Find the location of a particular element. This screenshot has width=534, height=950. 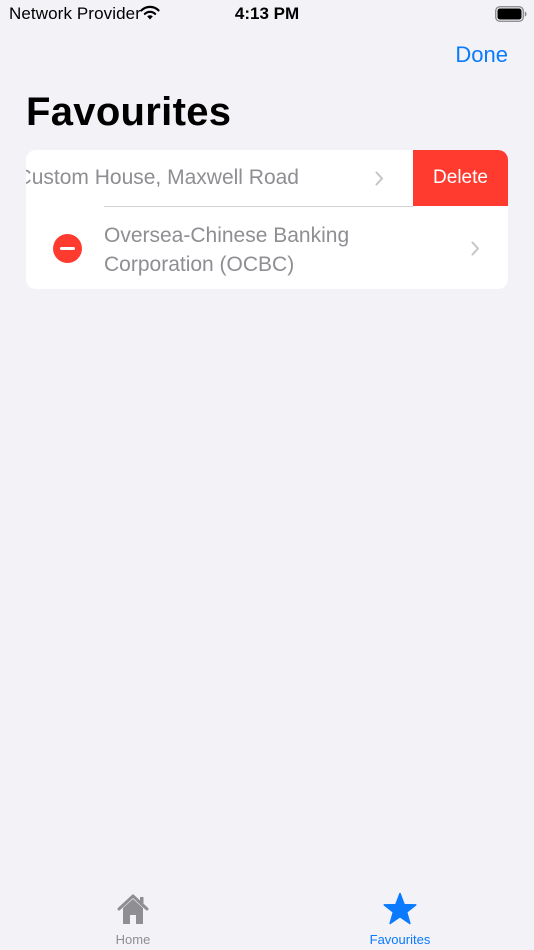

tab-home: Home is located at coordinates (133, 915).